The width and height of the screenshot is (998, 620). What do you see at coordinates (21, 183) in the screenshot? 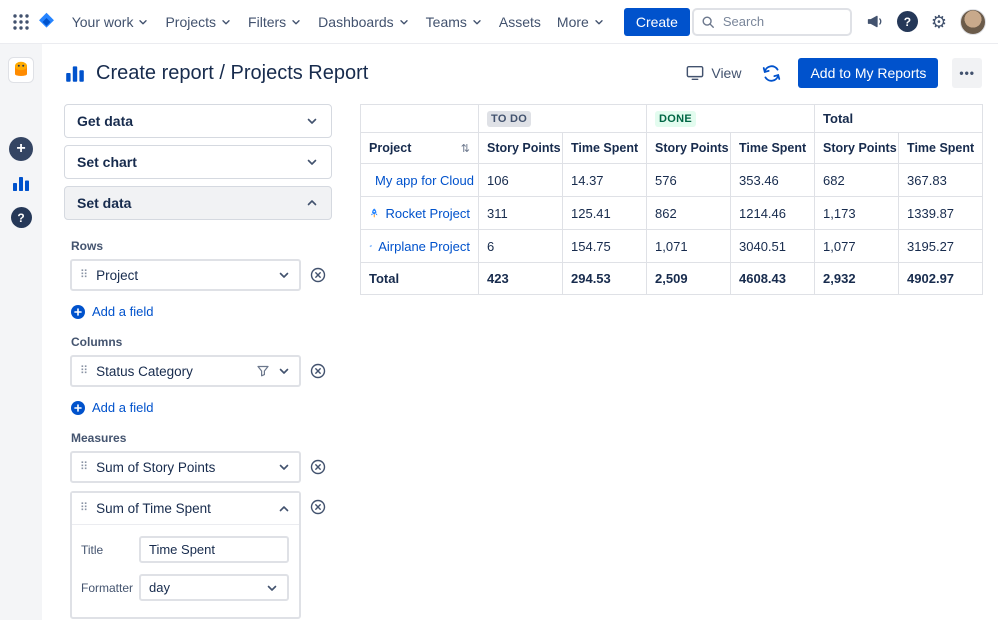
I see `reports-chart-icon` at bounding box center [21, 183].